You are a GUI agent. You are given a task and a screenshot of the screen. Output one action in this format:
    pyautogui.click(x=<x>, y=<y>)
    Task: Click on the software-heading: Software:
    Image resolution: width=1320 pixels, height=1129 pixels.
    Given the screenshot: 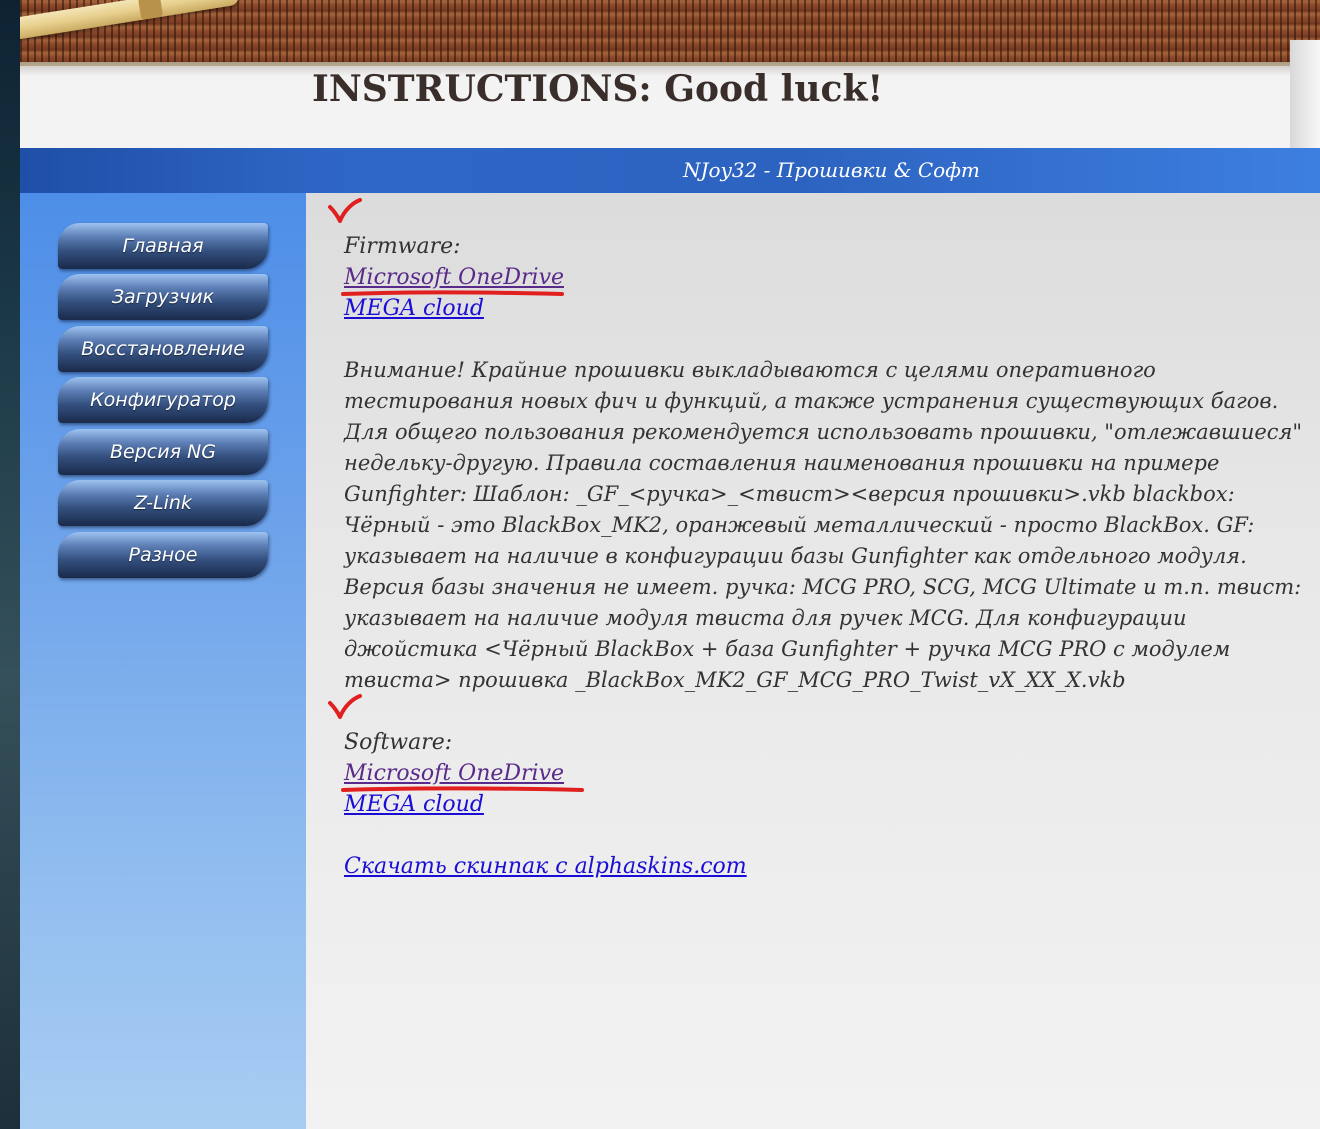 What is the action you would take?
    pyautogui.click(x=398, y=742)
    